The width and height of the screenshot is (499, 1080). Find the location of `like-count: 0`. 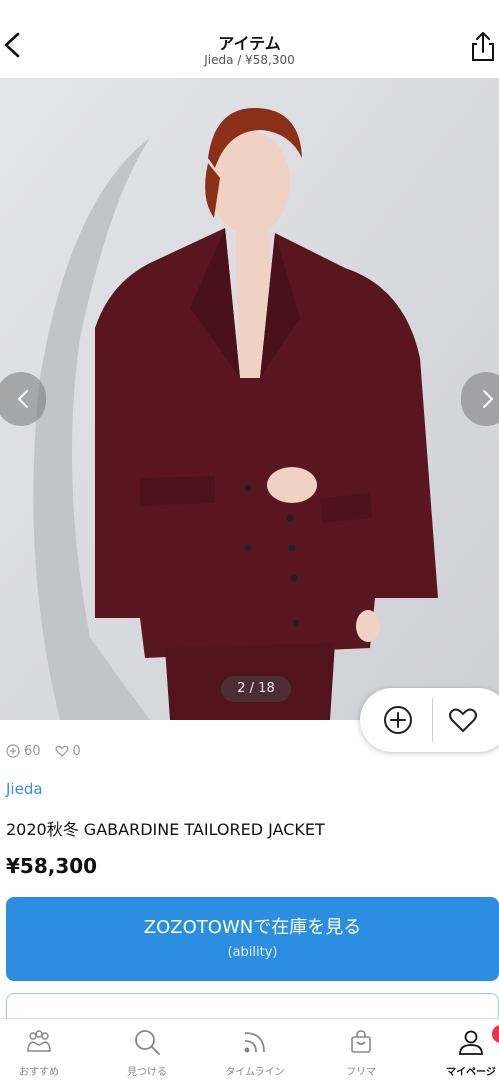

like-count: 0 is located at coordinates (67, 751).